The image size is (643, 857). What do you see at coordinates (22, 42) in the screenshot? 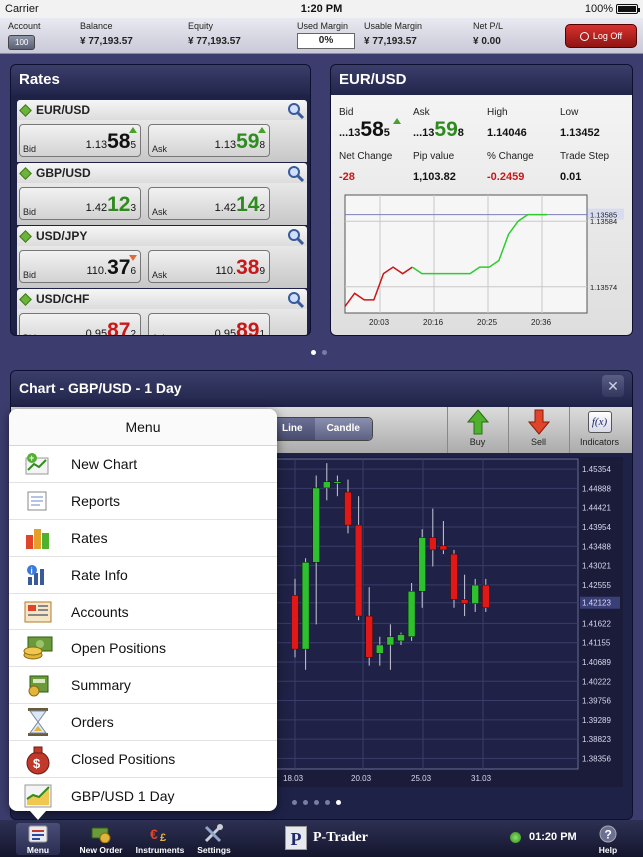
I see `account-selector-button: 100` at bounding box center [22, 42].